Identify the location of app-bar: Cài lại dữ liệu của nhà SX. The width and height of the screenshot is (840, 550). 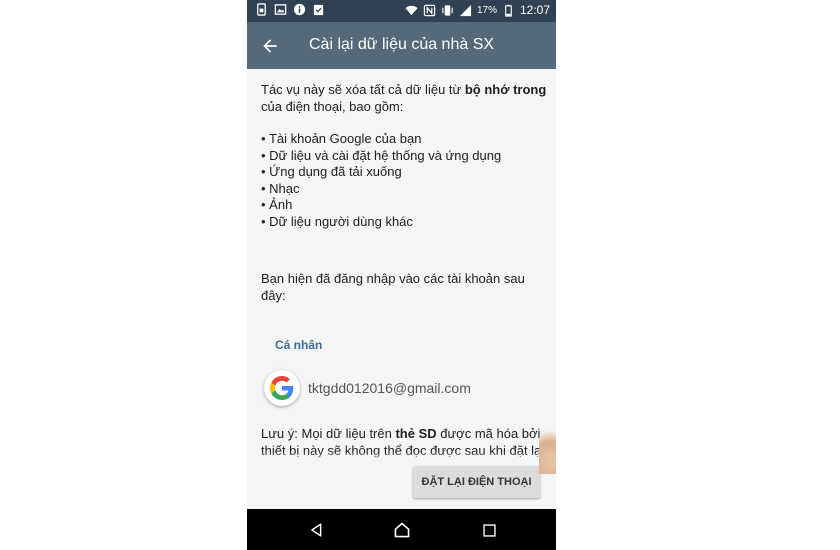
(401, 45).